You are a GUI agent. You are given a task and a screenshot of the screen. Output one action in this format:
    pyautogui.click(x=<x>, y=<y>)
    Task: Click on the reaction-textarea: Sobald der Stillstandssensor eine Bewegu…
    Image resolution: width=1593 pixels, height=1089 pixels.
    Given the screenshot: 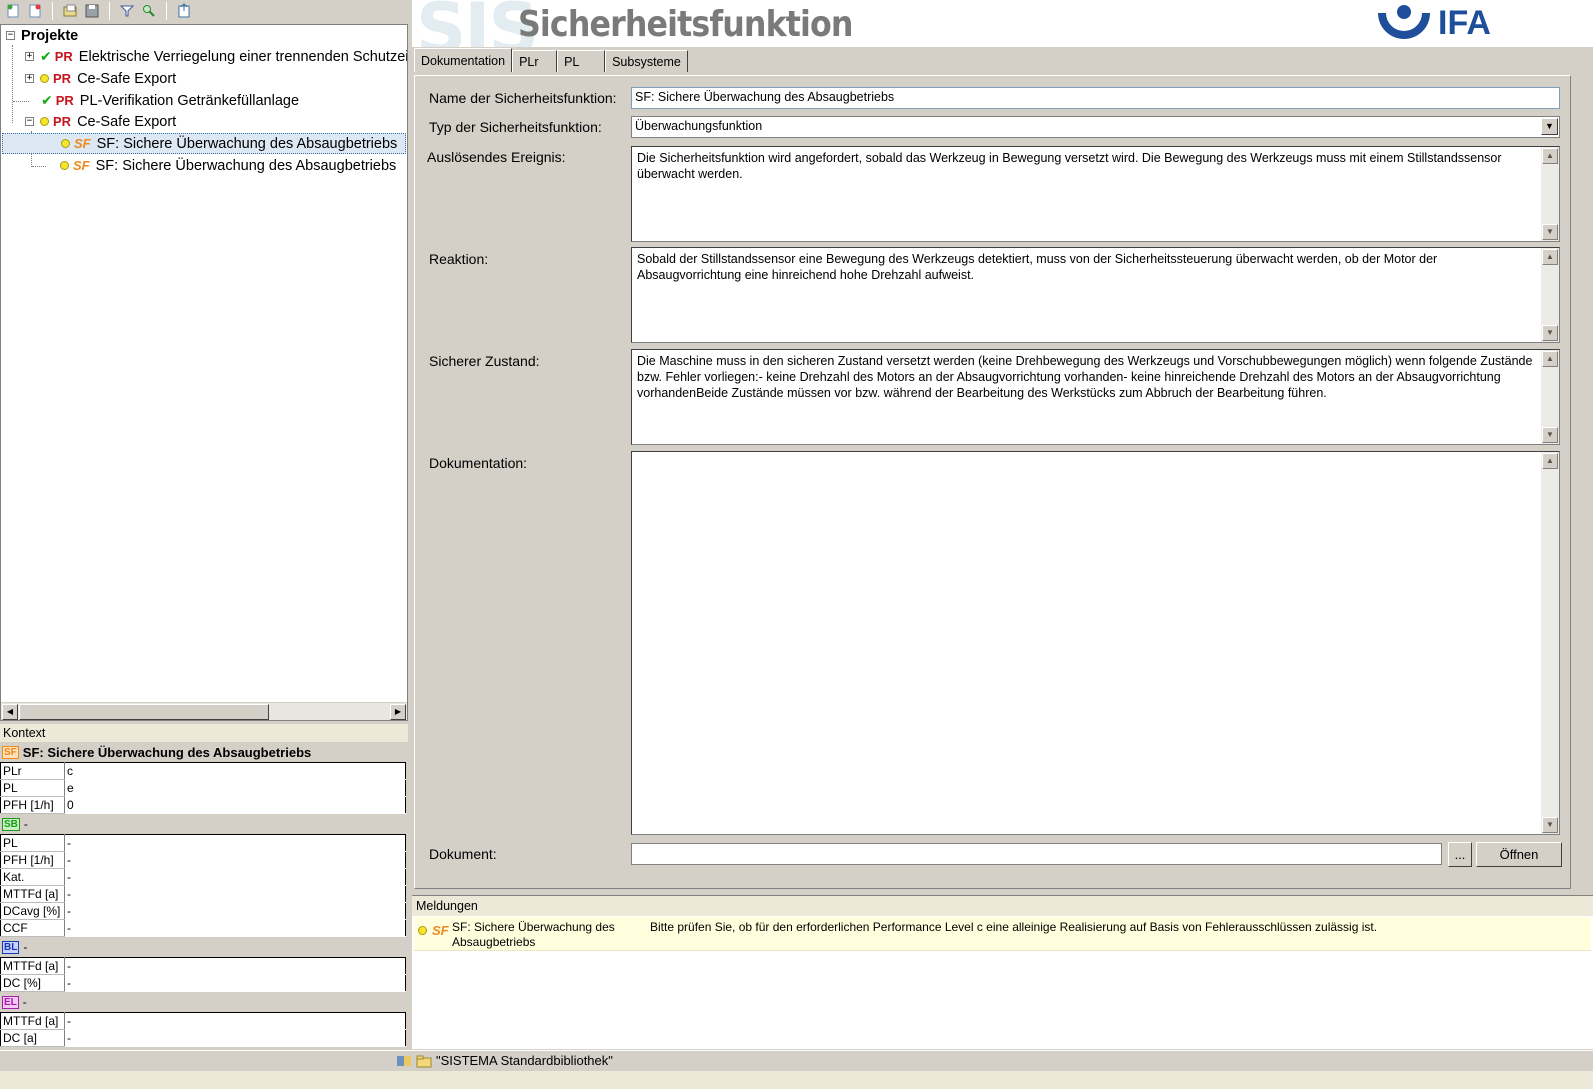 What is the action you would take?
    pyautogui.click(x=1095, y=295)
    